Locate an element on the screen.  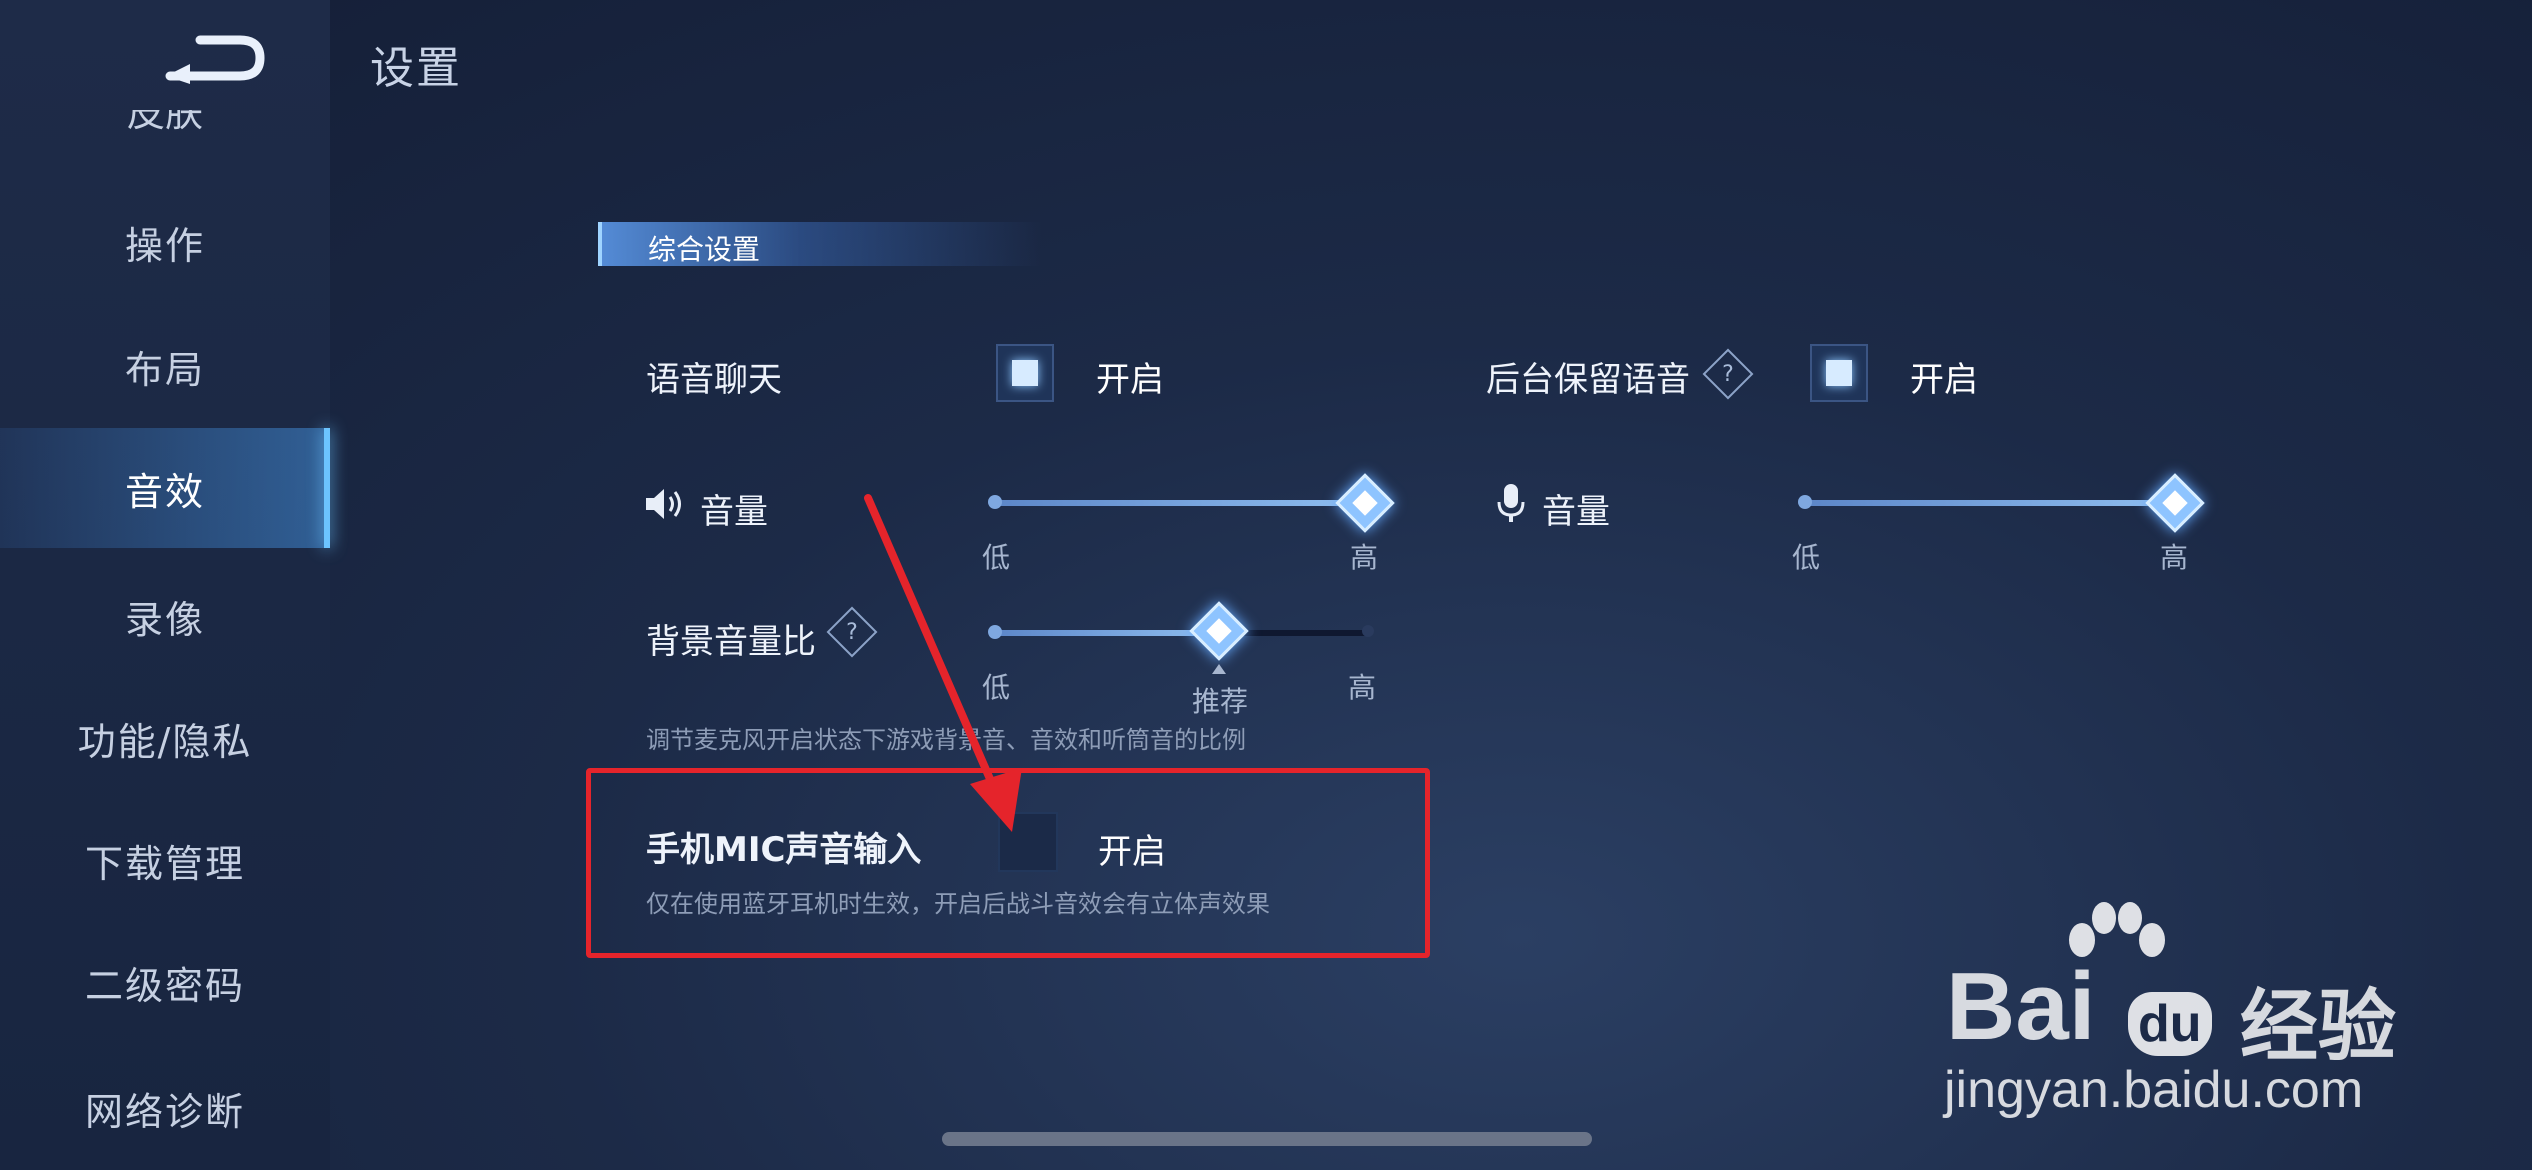
home-indicator is located at coordinates (1267, 1139).